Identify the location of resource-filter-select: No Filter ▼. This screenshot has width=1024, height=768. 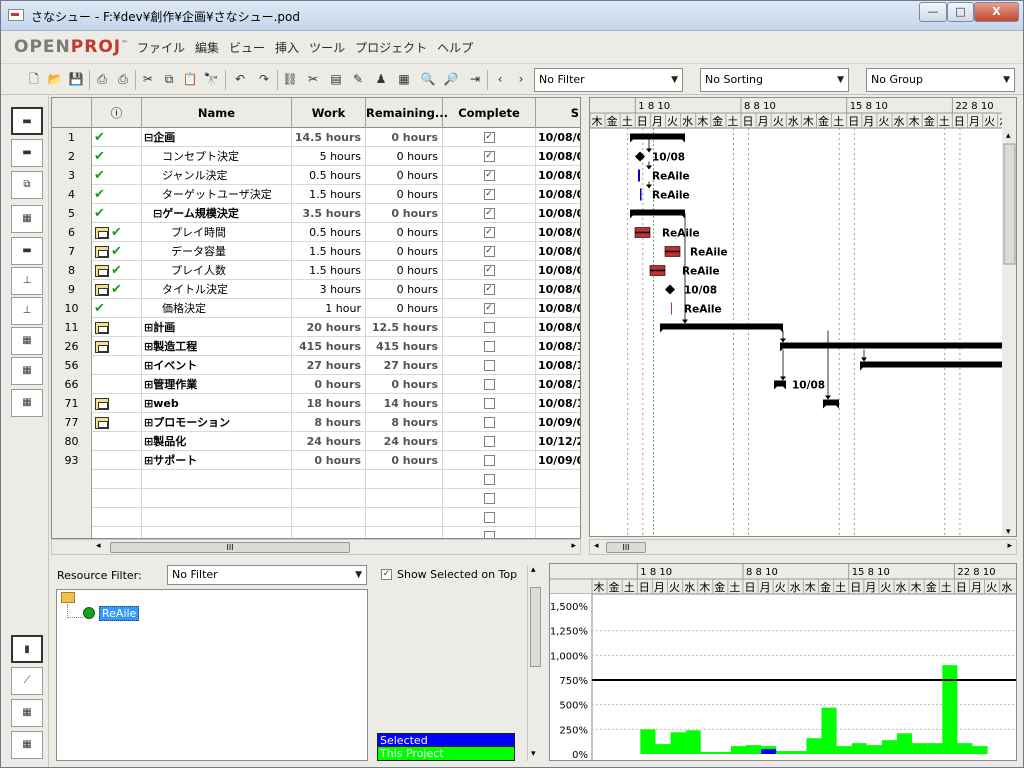
(267, 575).